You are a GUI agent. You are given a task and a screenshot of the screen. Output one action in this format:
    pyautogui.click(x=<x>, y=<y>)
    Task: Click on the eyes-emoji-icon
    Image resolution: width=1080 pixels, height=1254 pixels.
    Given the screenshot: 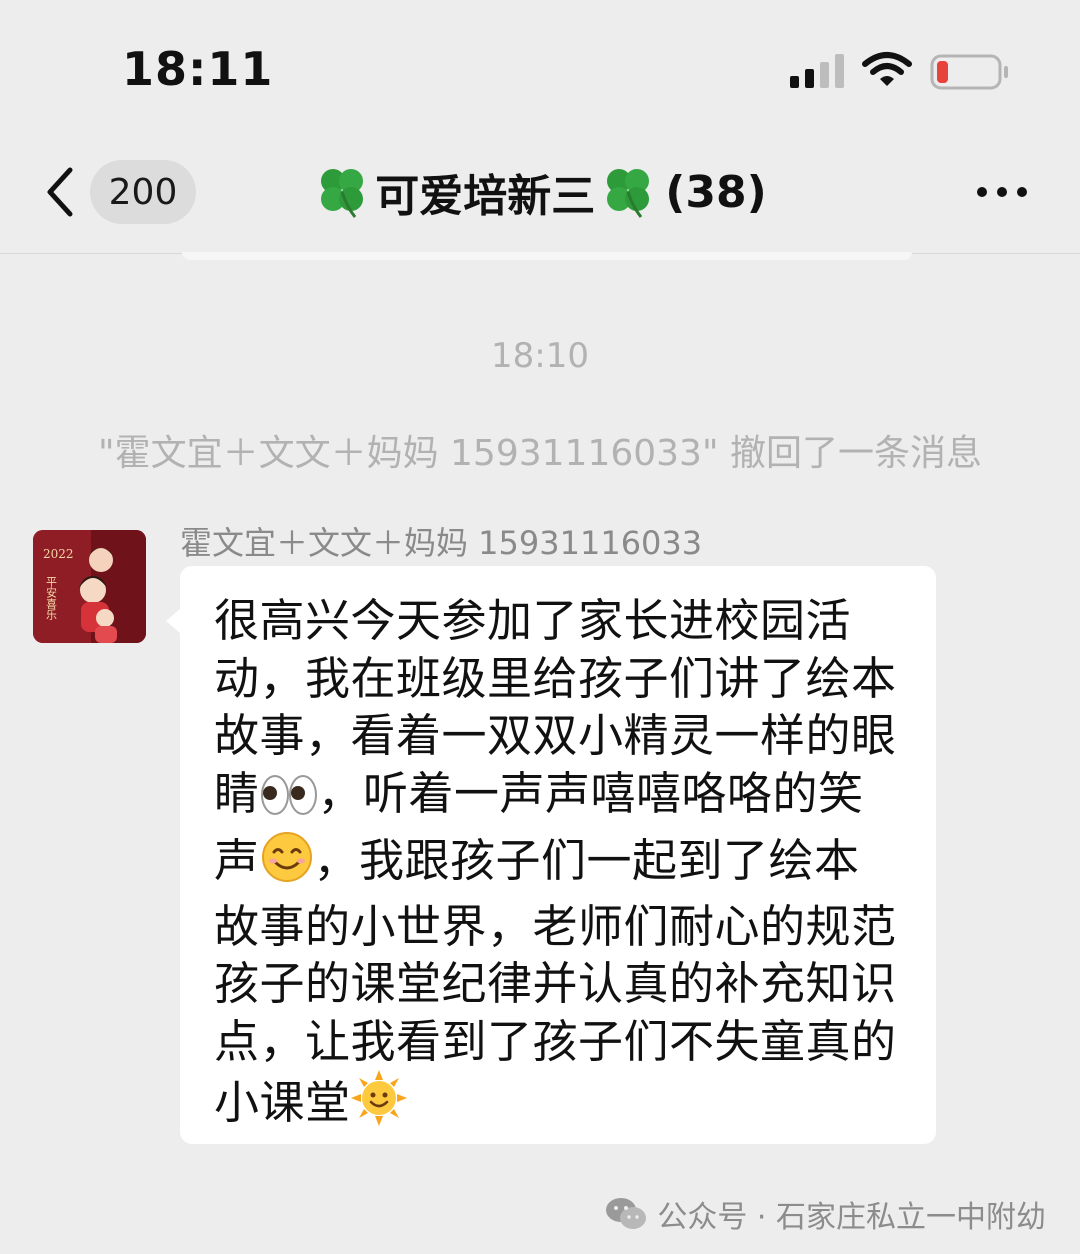 What is the action you would take?
    pyautogui.click(x=289, y=802)
    